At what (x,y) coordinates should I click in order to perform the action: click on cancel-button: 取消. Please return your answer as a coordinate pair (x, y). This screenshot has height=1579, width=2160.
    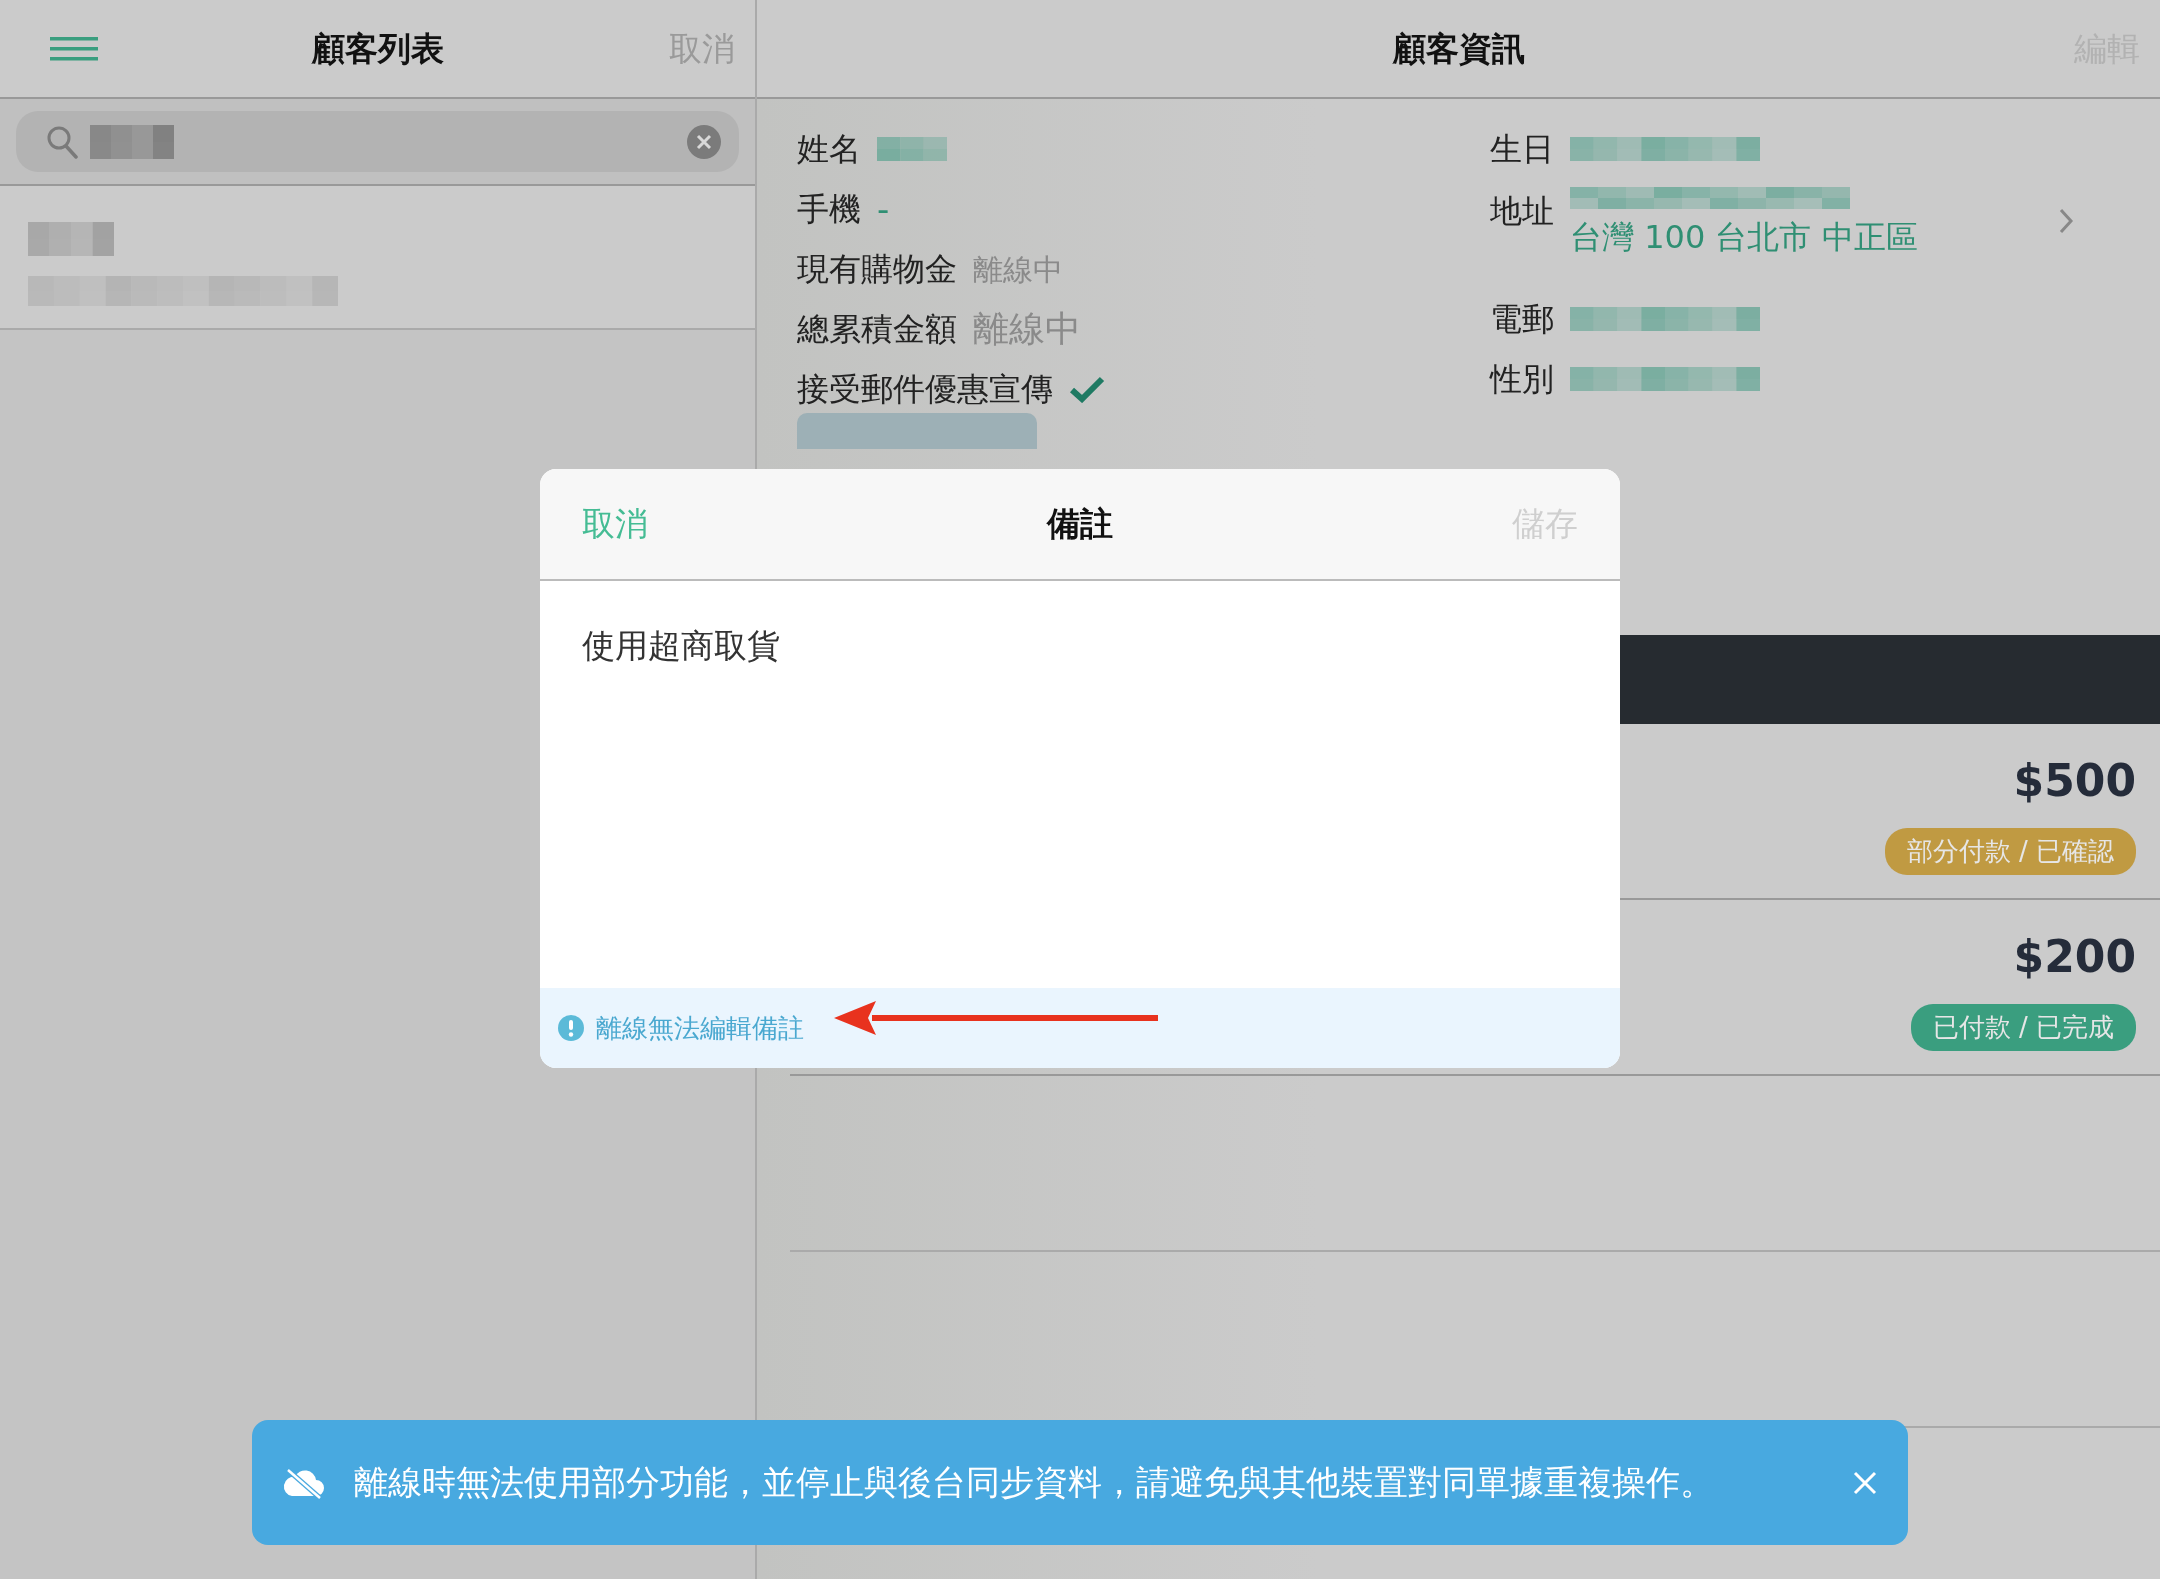
    Looking at the image, I should click on (615, 524).